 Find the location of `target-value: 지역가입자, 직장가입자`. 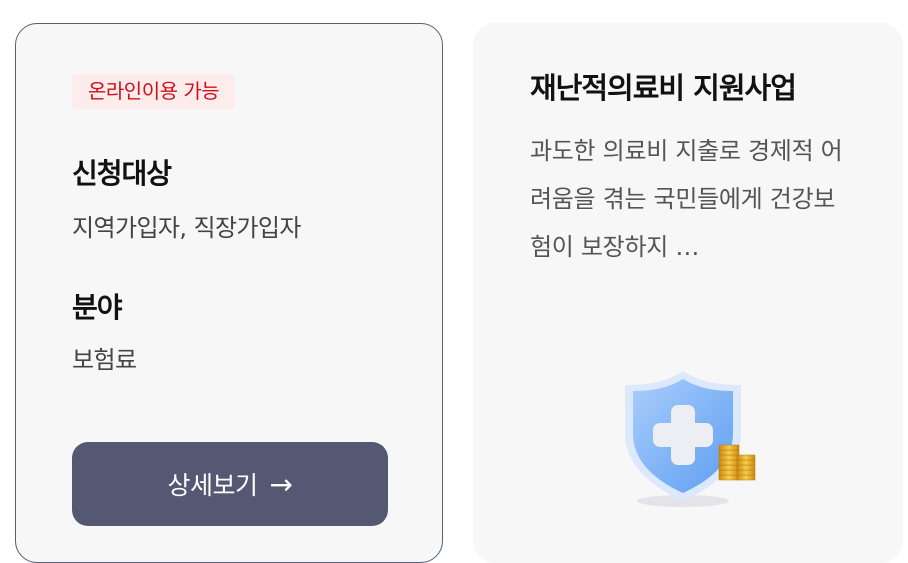

target-value: 지역가입자, 직장가입자 is located at coordinates (186, 228).